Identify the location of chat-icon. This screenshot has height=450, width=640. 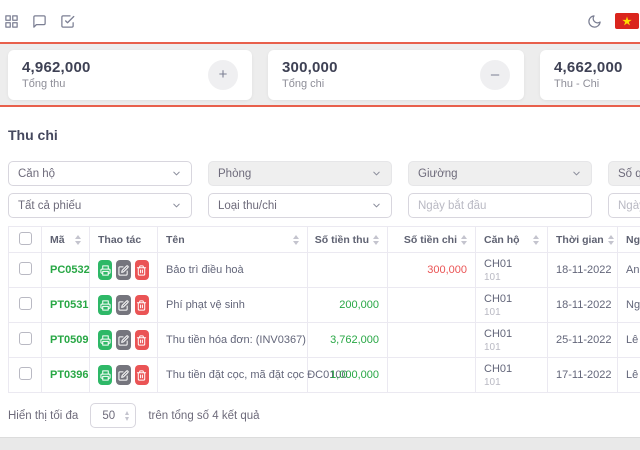
(39, 21).